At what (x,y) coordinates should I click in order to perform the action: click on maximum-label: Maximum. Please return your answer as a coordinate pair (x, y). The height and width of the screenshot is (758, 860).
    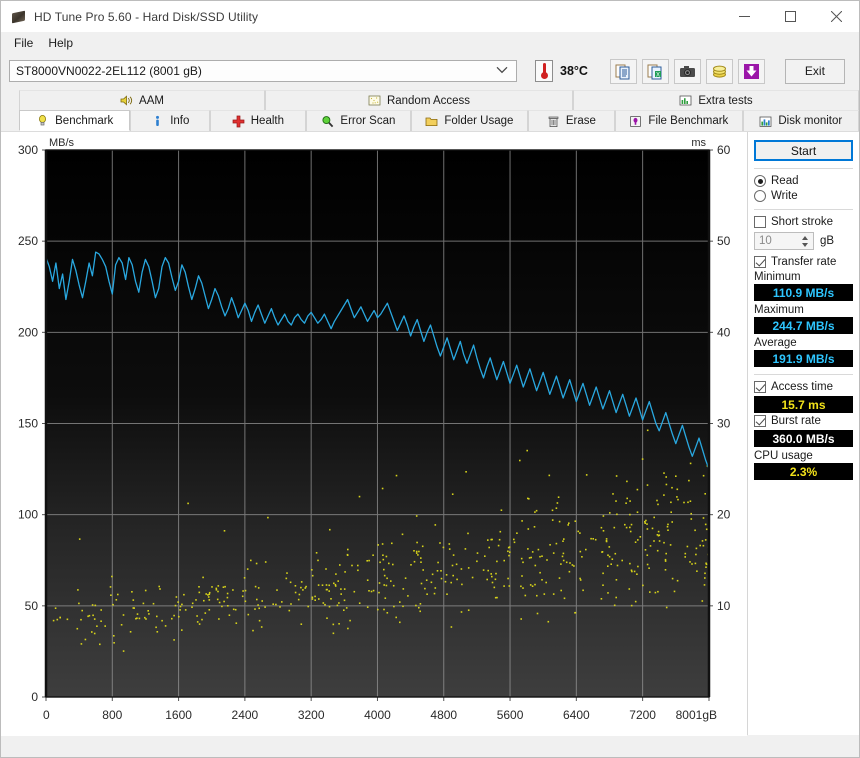
    Looking at the image, I should click on (779, 310).